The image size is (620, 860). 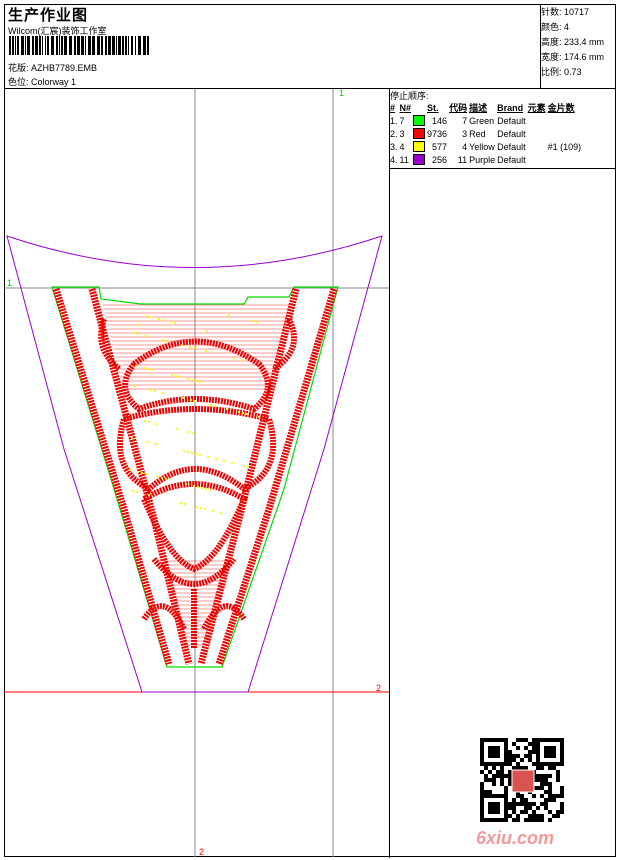 I want to click on info-stitches: 针数: 10717, so click(x=565, y=12).